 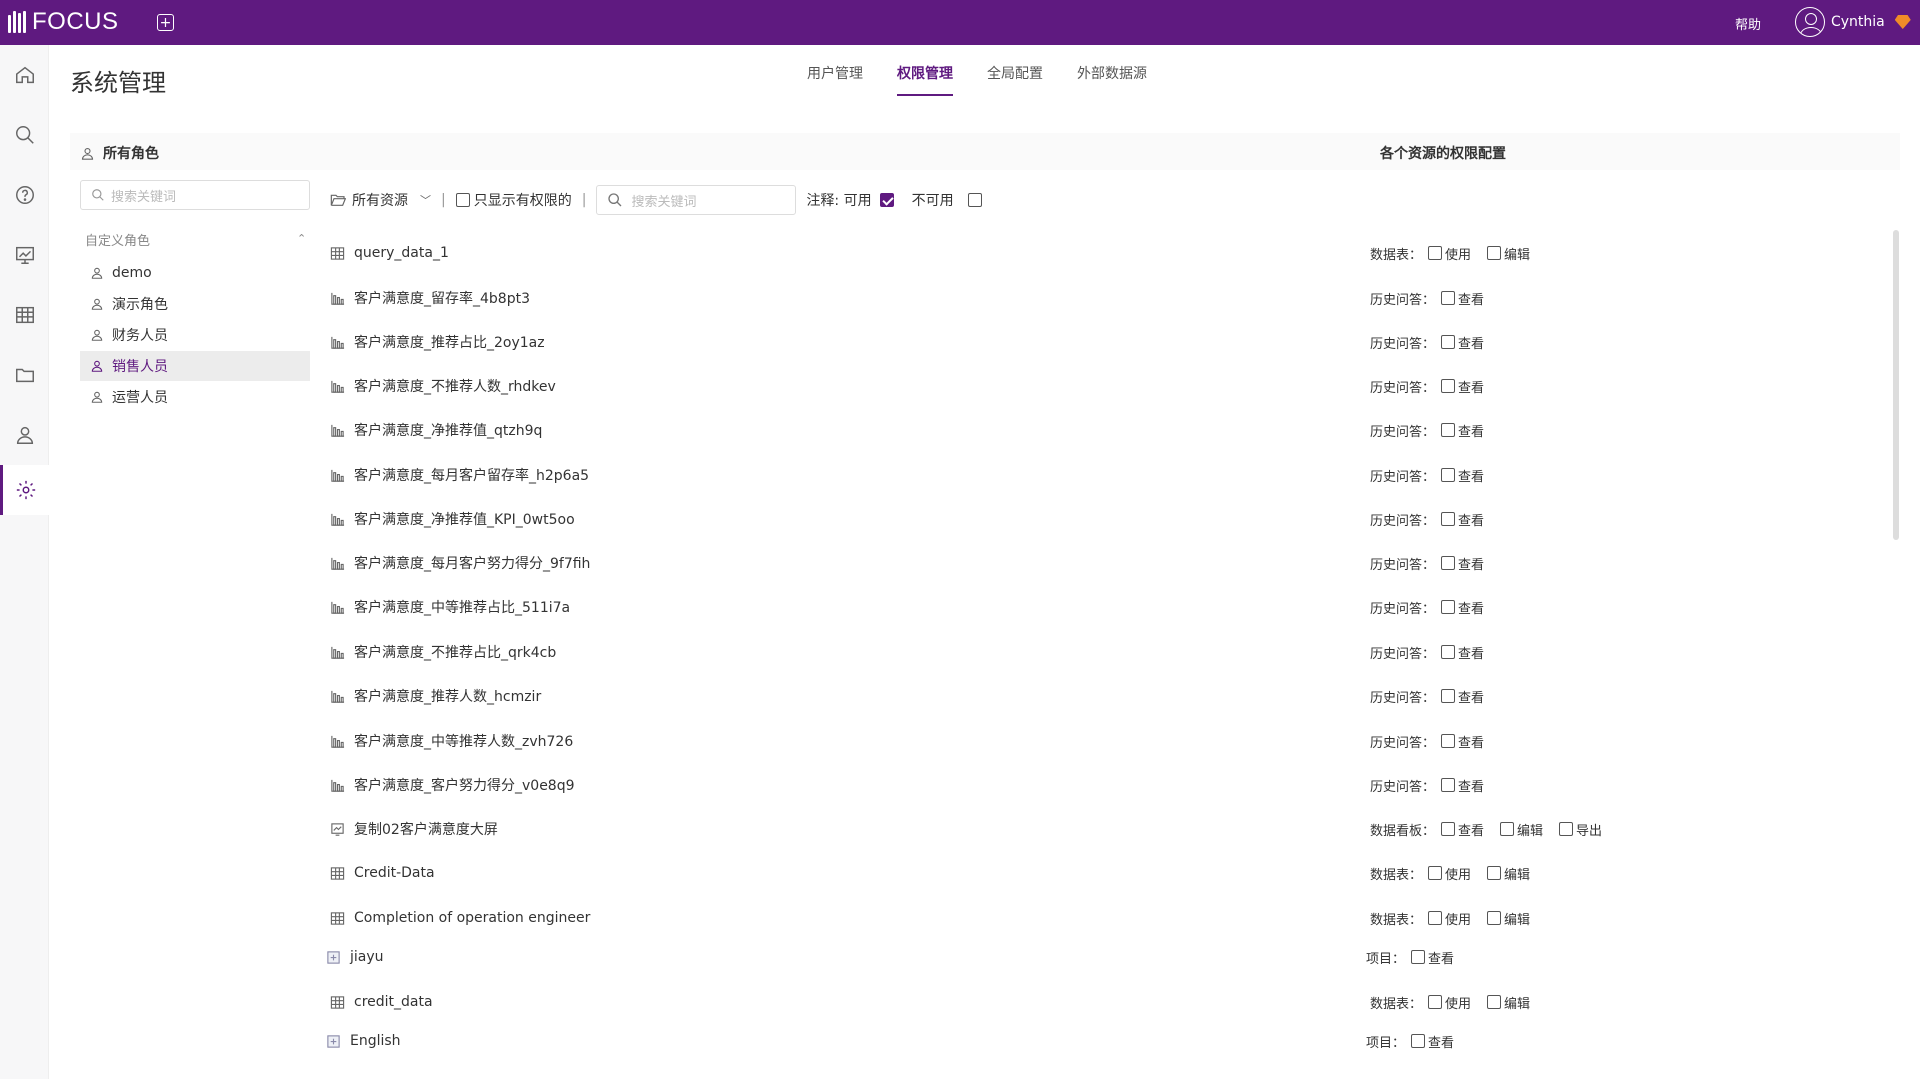 I want to click on tab-permission-management: 权限管理, so click(x=925, y=75).